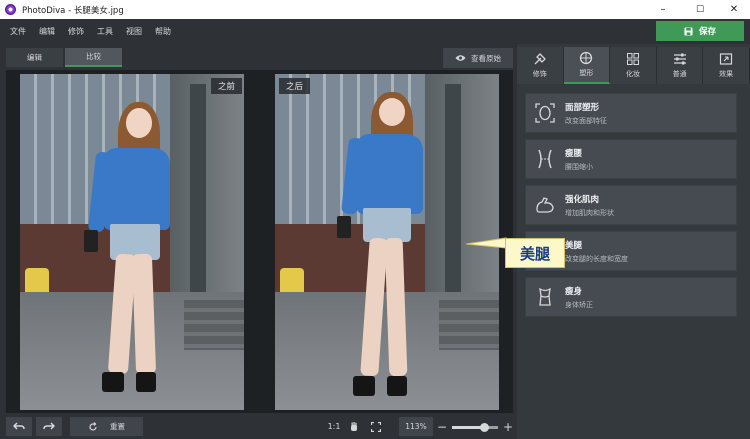 This screenshot has width=750, height=439. What do you see at coordinates (582, 107) in the screenshot?
I see `feature-title: 面部塑形` at bounding box center [582, 107].